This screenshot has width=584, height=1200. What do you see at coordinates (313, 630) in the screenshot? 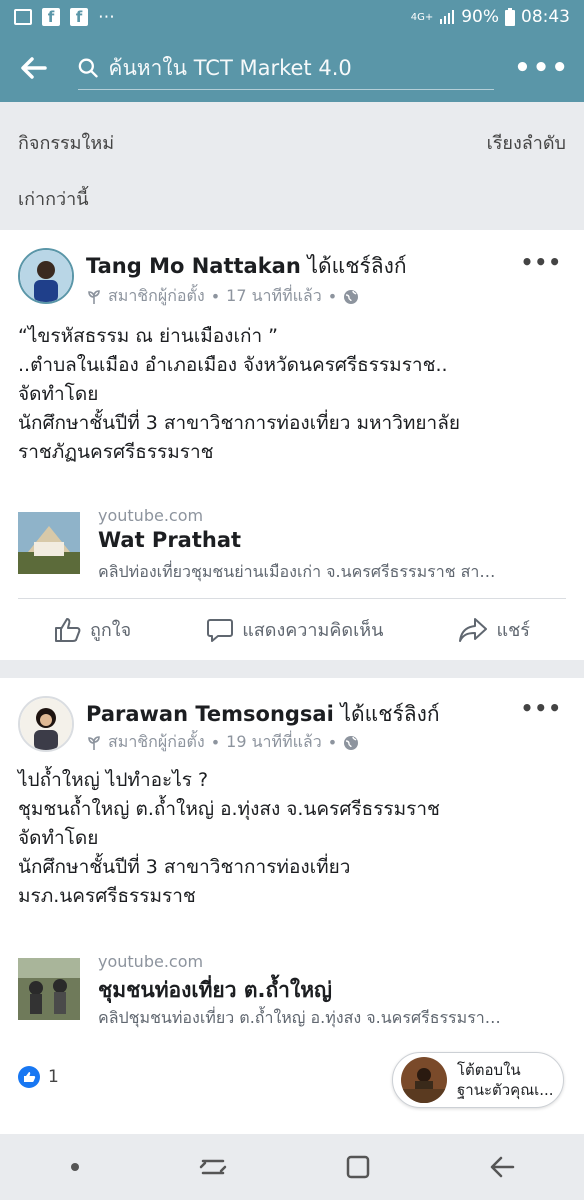
I see `comment-label: แสดงความคิดเห็น` at bounding box center [313, 630].